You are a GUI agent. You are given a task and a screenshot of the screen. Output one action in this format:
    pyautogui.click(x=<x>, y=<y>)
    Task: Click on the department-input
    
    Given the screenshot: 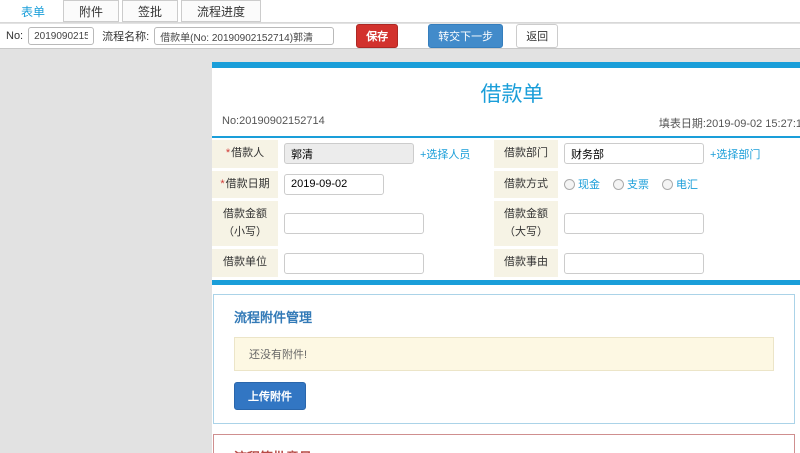 What is the action you would take?
    pyautogui.click(x=634, y=154)
    